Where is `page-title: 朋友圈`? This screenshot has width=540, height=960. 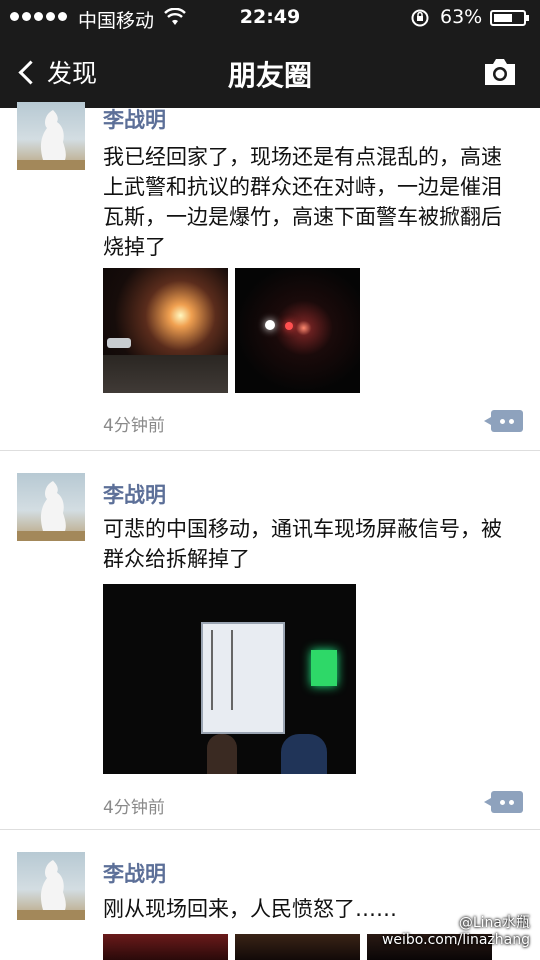 page-title: 朋友圈 is located at coordinates (269, 75).